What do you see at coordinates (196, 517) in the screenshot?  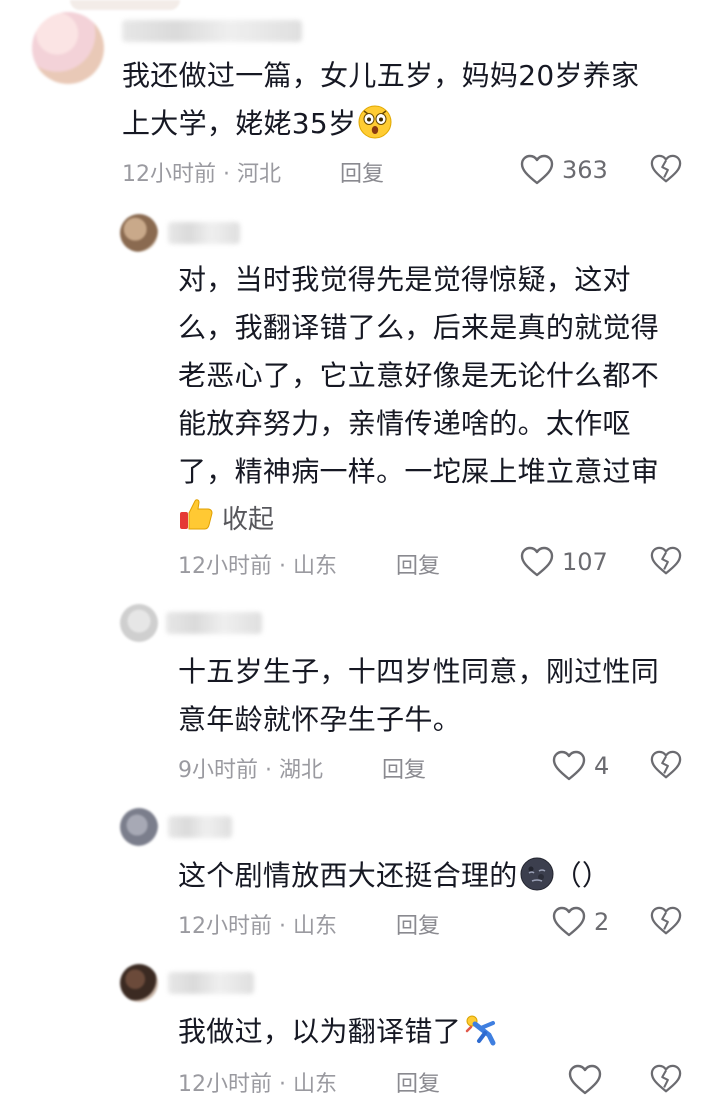 I see `thumbs-up-emoji` at bounding box center [196, 517].